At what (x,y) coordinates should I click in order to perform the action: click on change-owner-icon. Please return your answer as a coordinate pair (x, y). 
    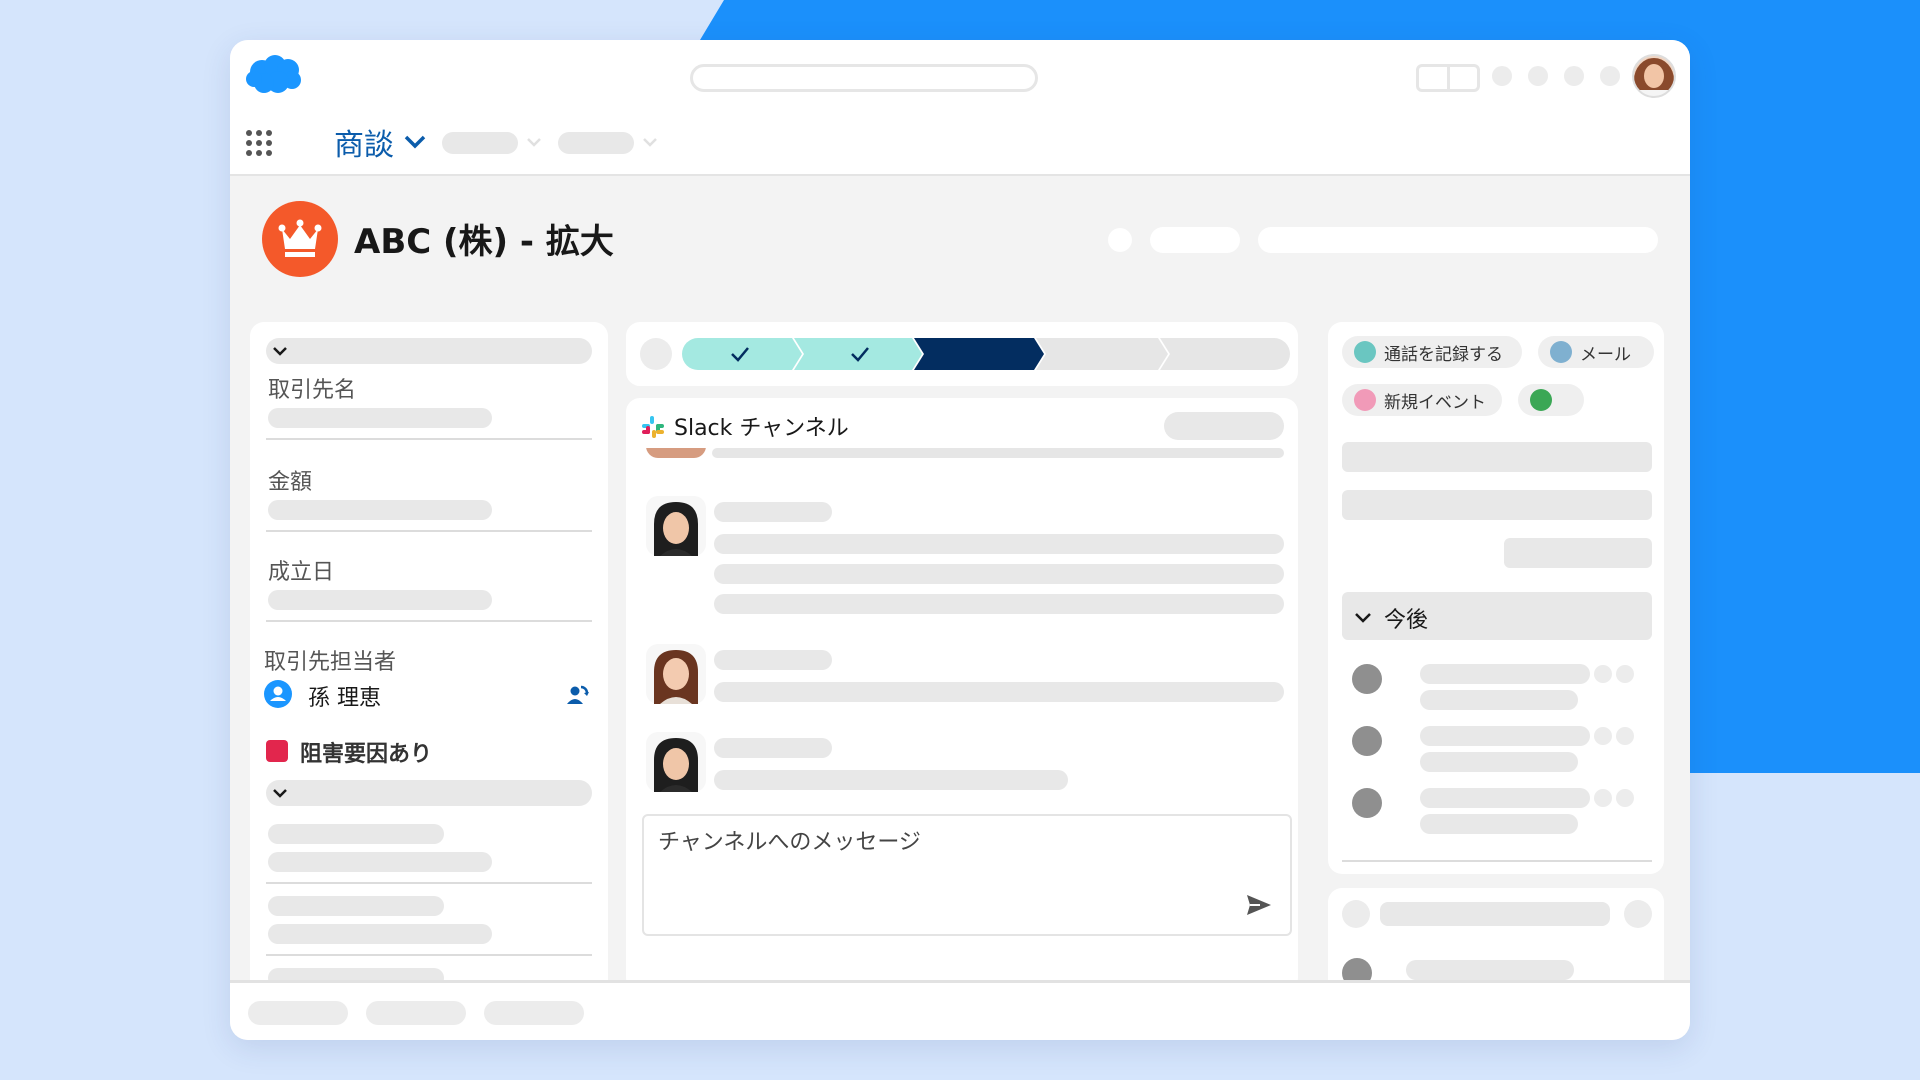
    Looking at the image, I should click on (577, 695).